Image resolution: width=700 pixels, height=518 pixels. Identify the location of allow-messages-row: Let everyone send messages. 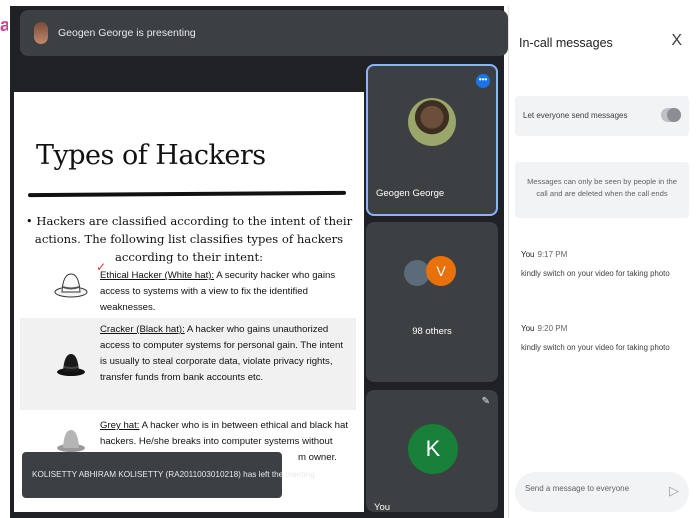
(602, 116).